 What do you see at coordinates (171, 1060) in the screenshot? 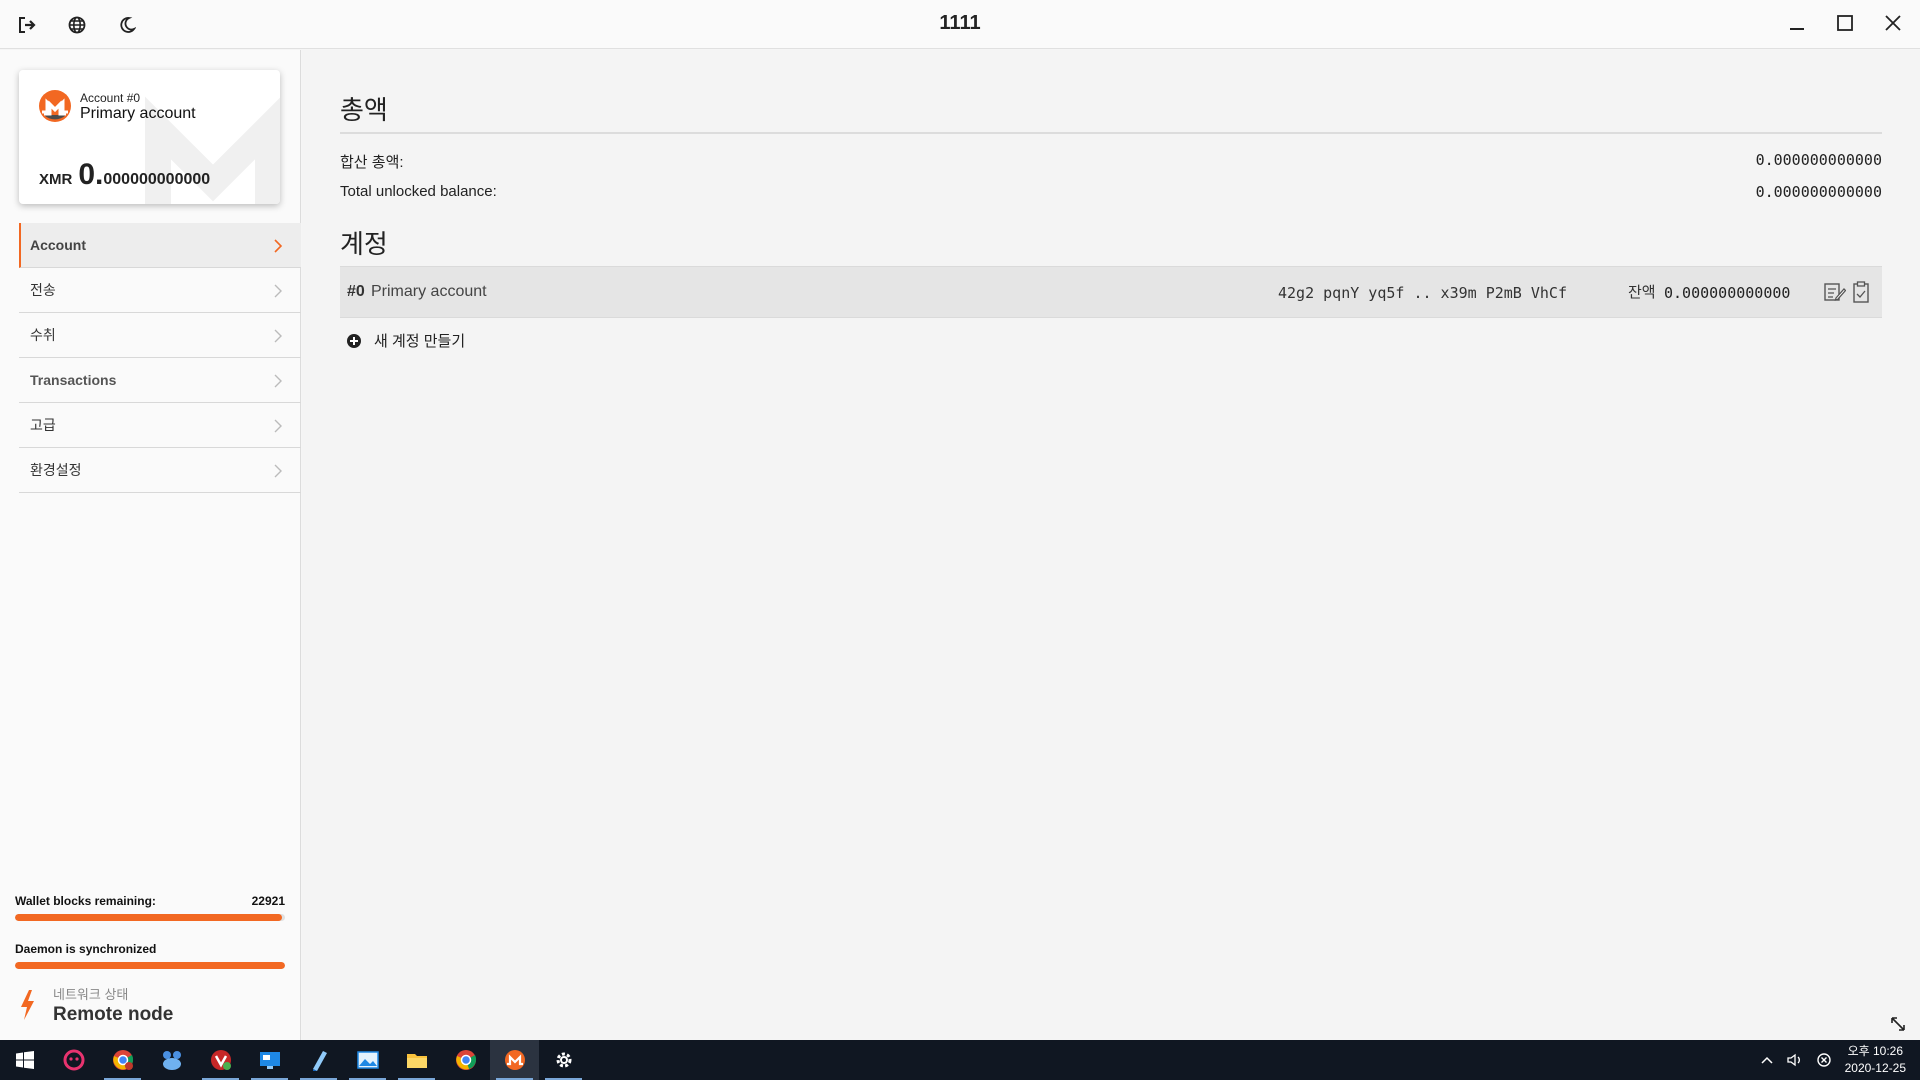
I see `messenger-app-icon` at bounding box center [171, 1060].